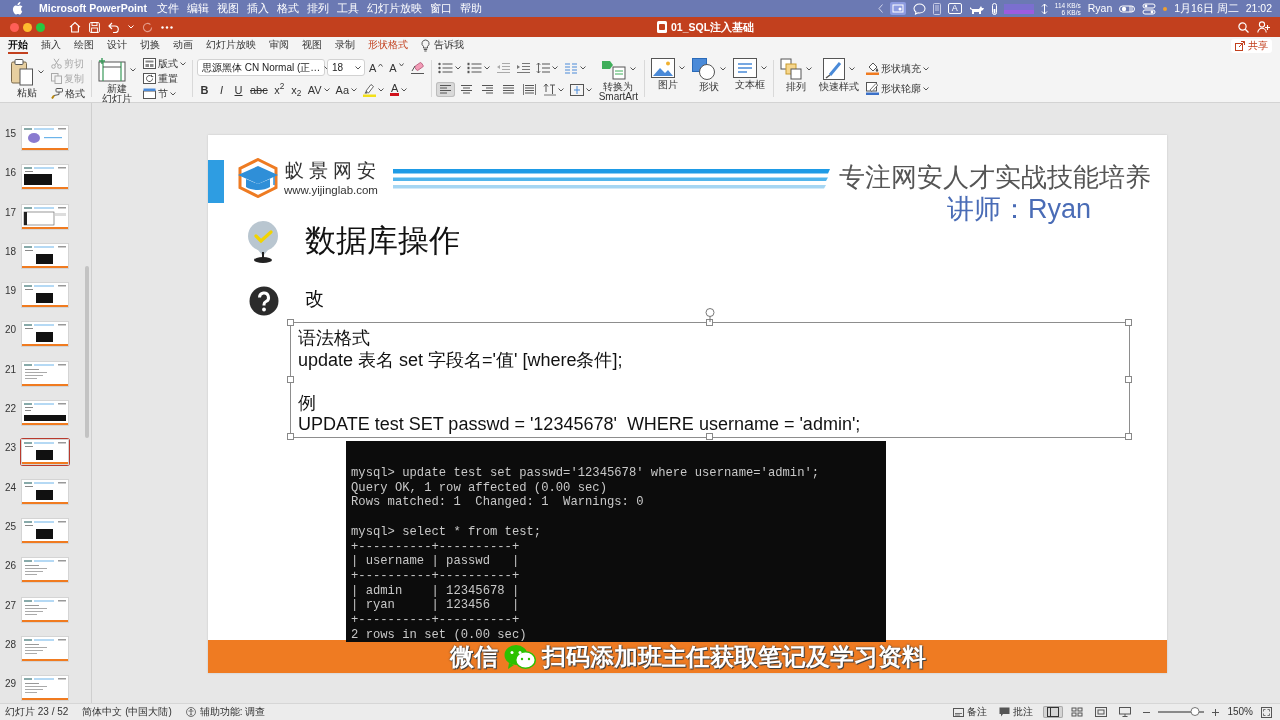 The width and height of the screenshot is (1280, 720). Describe the element at coordinates (897, 8) in the screenshot. I see `screen-share-icon` at that location.